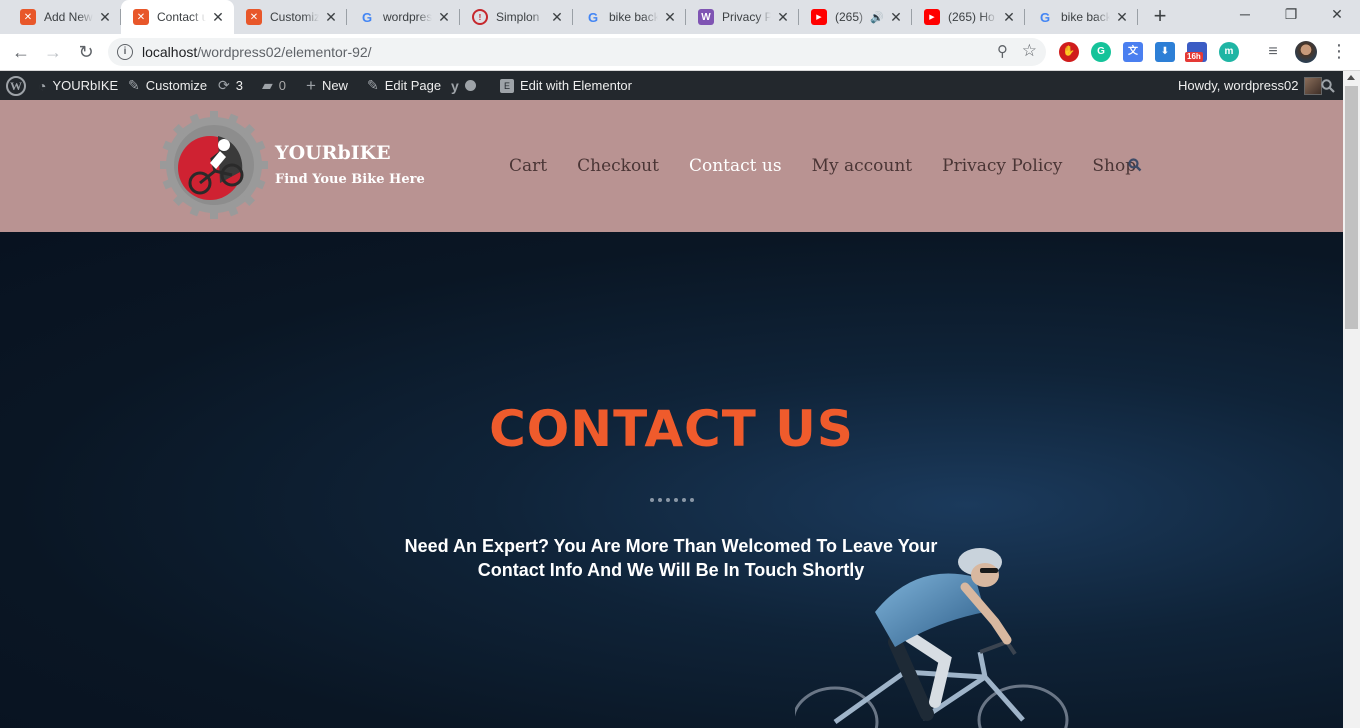 Image resolution: width=1360 pixels, height=728 pixels. I want to click on tab-title: Simplon, so click(518, 17).